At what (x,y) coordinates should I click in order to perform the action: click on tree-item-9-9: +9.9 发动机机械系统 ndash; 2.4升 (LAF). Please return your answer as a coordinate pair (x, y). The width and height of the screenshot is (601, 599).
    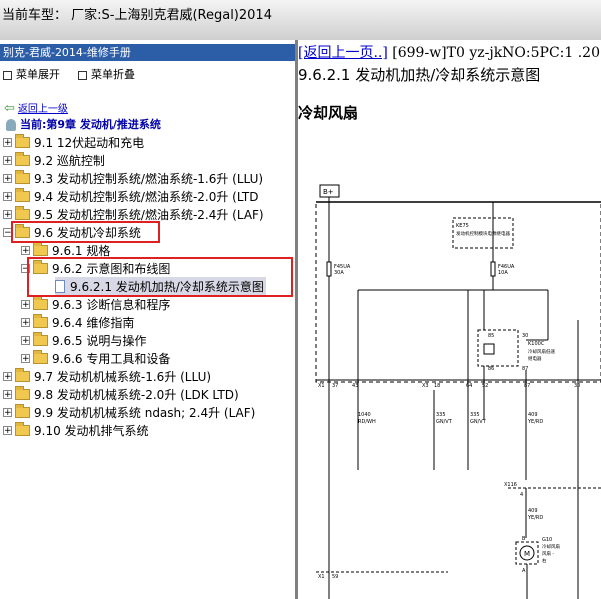
    Looking at the image, I should click on (129, 412).